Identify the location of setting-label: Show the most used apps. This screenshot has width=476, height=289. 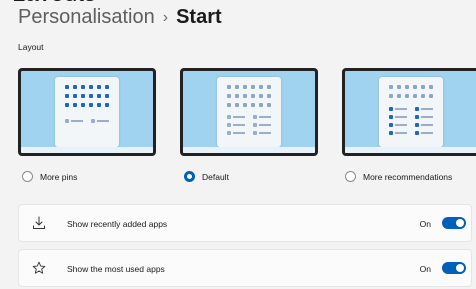
(116, 269).